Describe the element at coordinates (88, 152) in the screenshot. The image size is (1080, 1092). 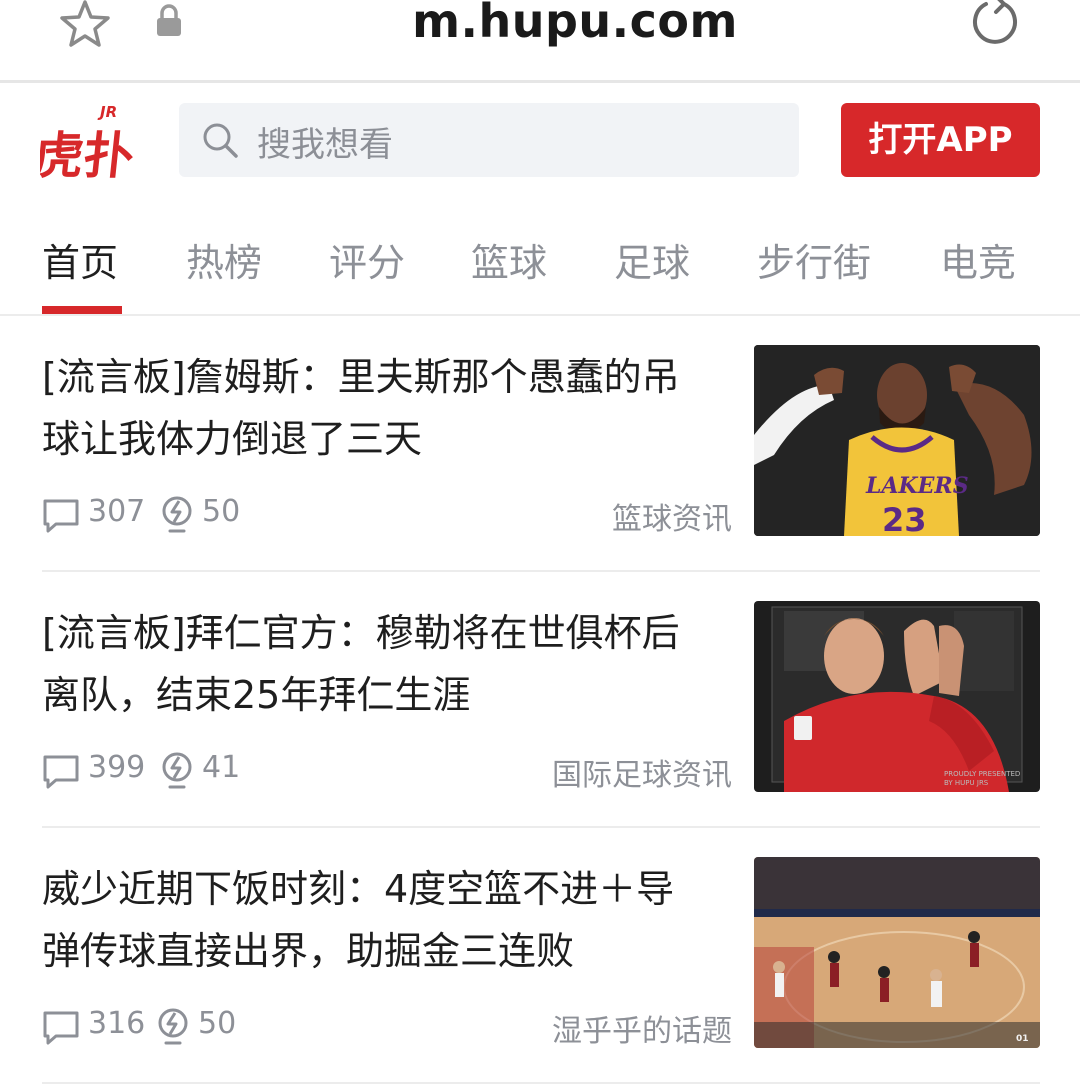
I see `svg-text: 虎扑` at that location.